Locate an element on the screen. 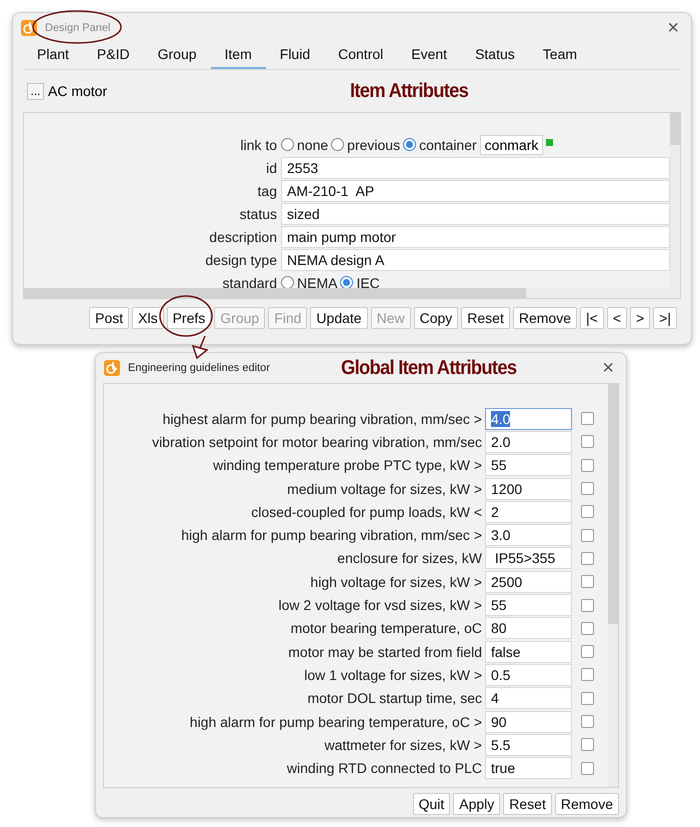 The height and width of the screenshot is (827, 700). tab: Group is located at coordinates (177, 56).